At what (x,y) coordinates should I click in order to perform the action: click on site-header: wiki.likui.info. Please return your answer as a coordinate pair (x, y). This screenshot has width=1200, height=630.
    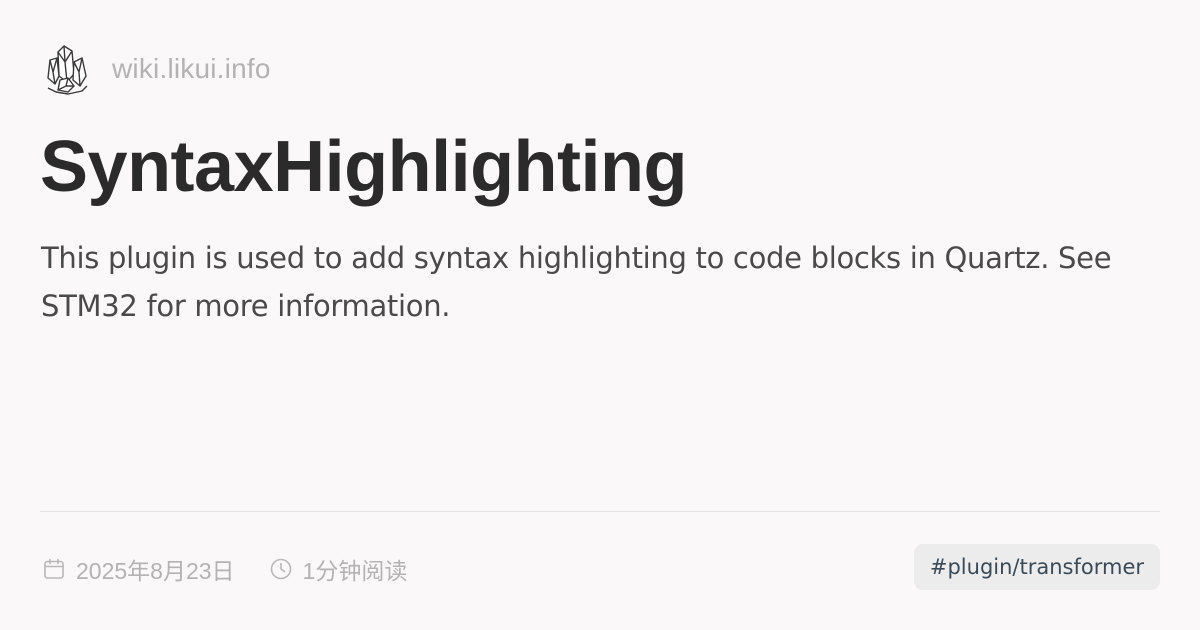
    Looking at the image, I should click on (157, 69).